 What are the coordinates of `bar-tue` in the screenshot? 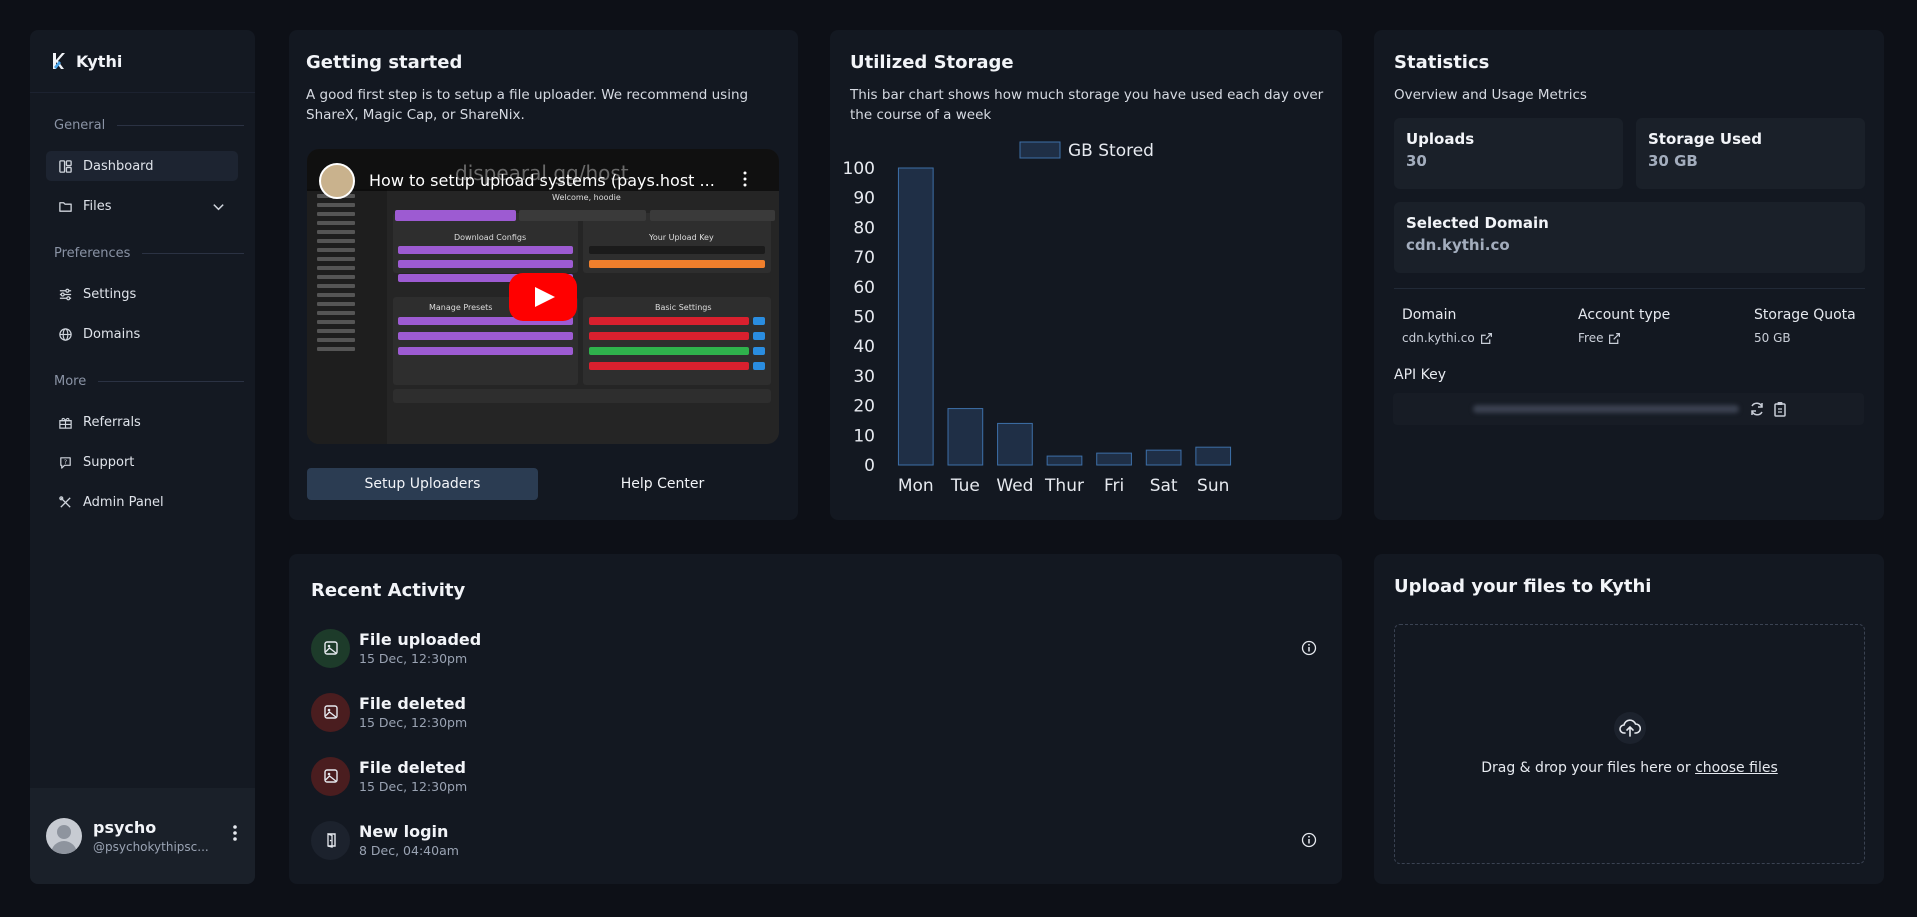 It's located at (965, 437).